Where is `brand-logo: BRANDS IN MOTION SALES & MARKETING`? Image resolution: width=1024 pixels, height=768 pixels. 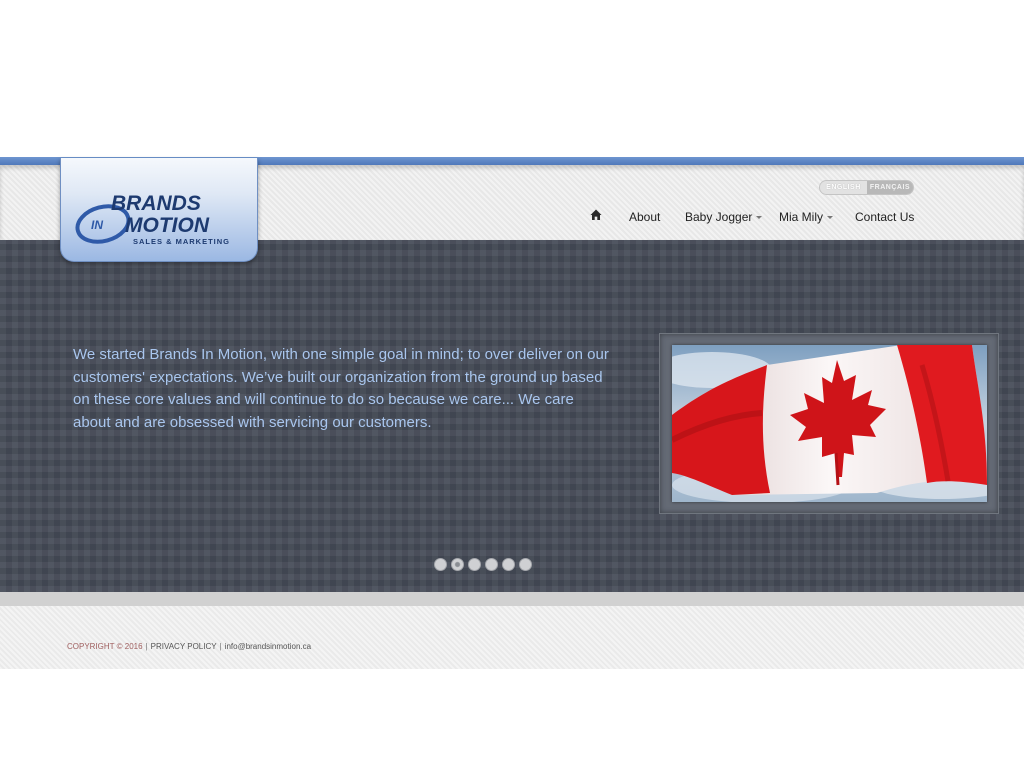 brand-logo: BRANDS IN MOTION SALES & MARKETING is located at coordinates (159, 210).